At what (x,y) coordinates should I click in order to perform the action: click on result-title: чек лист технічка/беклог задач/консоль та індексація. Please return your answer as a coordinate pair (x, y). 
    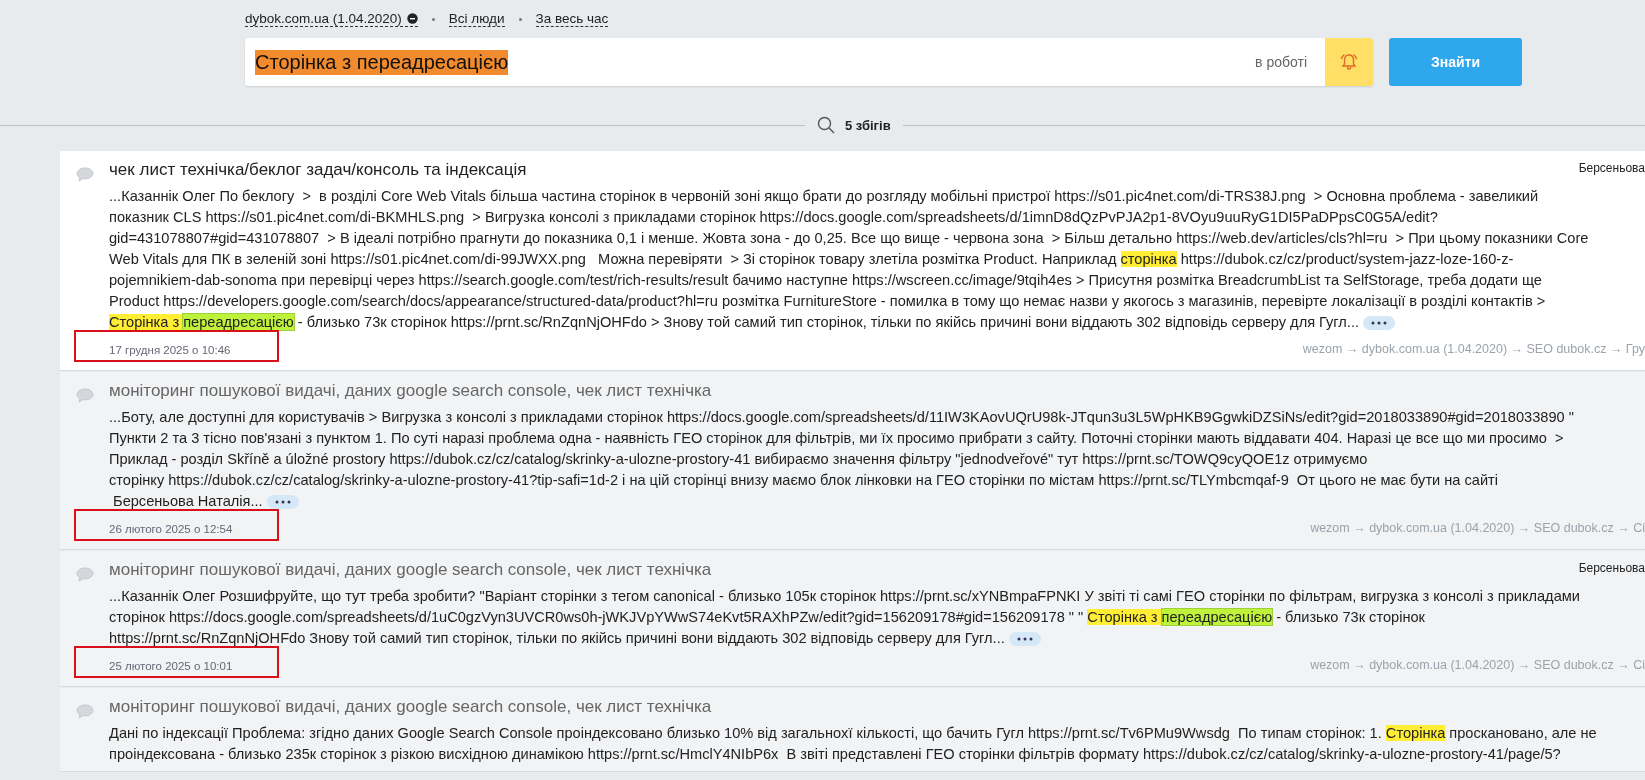
    Looking at the image, I should click on (318, 169).